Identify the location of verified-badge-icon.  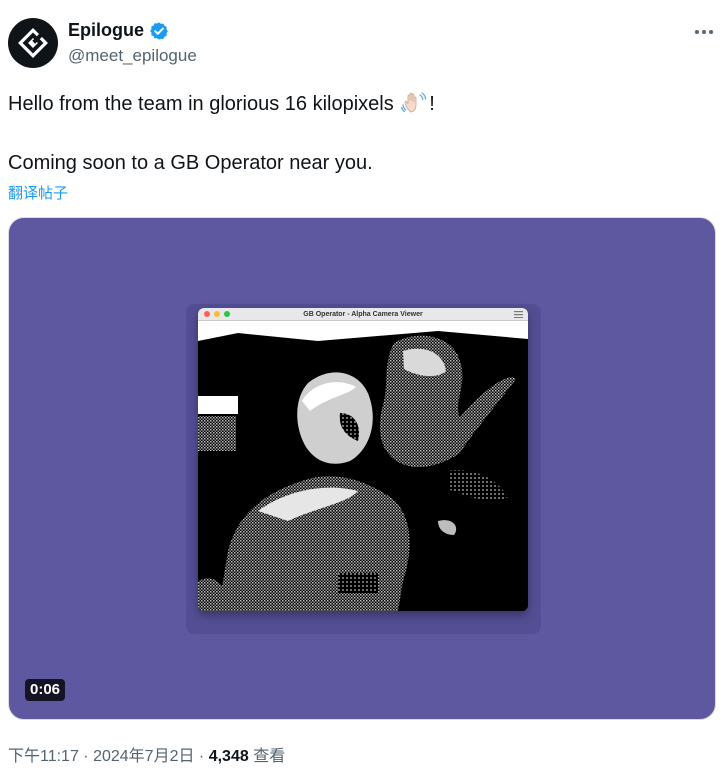
(159, 31).